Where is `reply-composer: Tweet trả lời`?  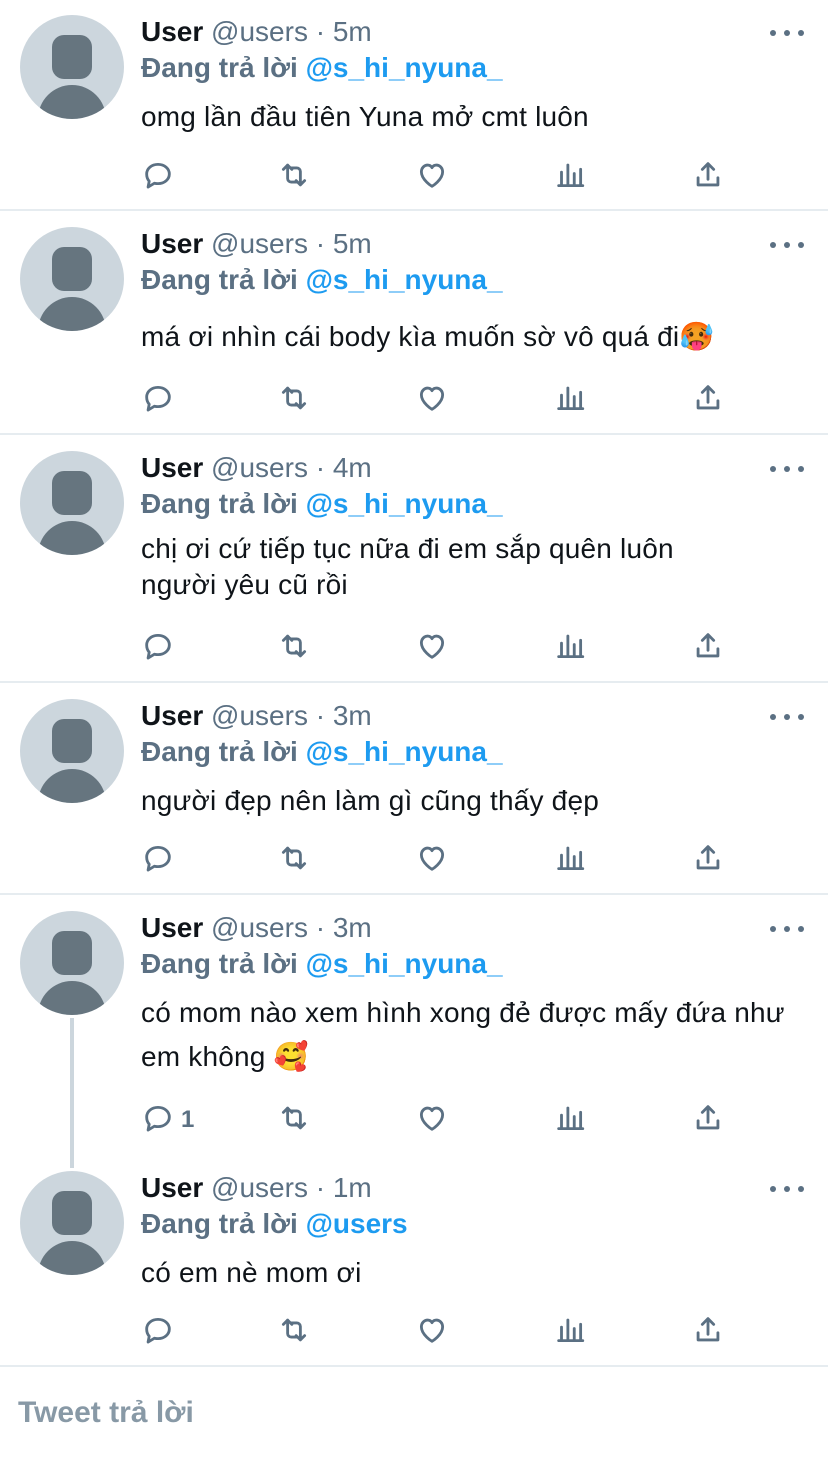 reply-composer: Tweet trả lời is located at coordinates (106, 1413).